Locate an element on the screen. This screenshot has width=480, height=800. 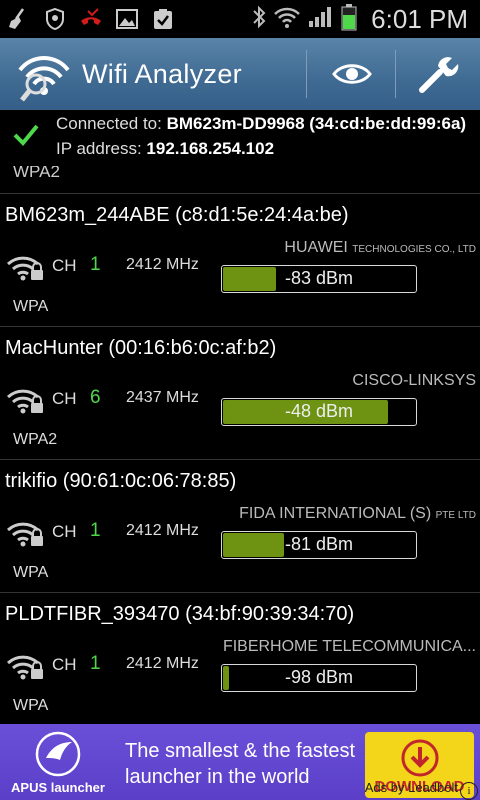
ad-headline: The smallest & the fastest is located at coordinates (240, 751).